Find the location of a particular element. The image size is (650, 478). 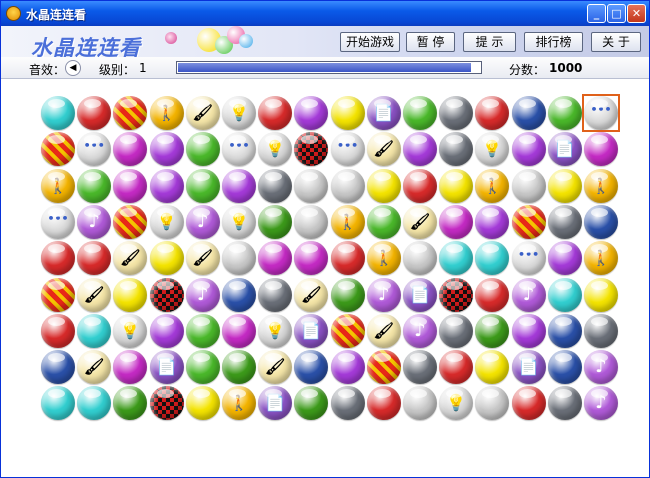

close-button: ✕ is located at coordinates (636, 13).